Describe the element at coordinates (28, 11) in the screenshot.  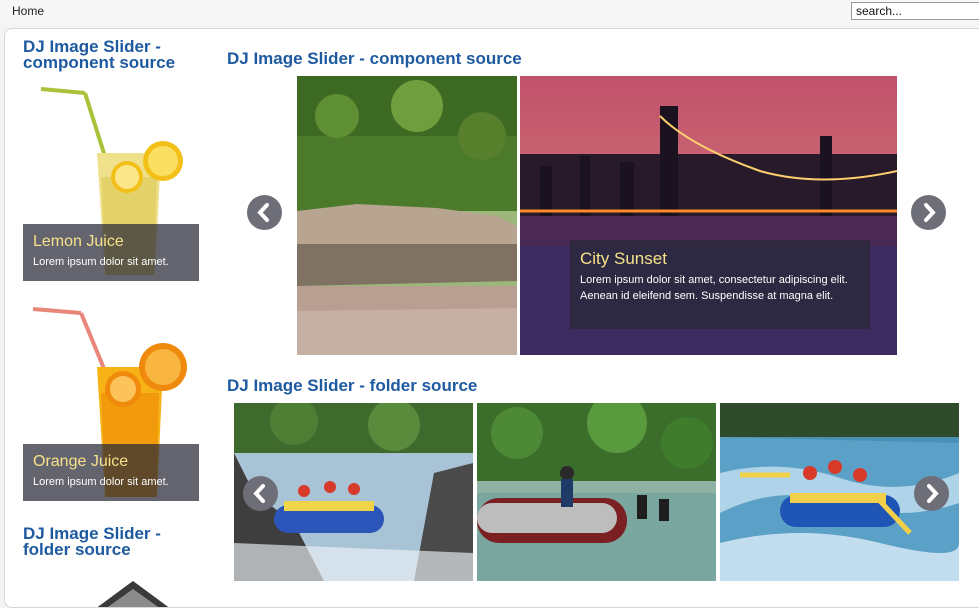
I see `home-link: Home` at that location.